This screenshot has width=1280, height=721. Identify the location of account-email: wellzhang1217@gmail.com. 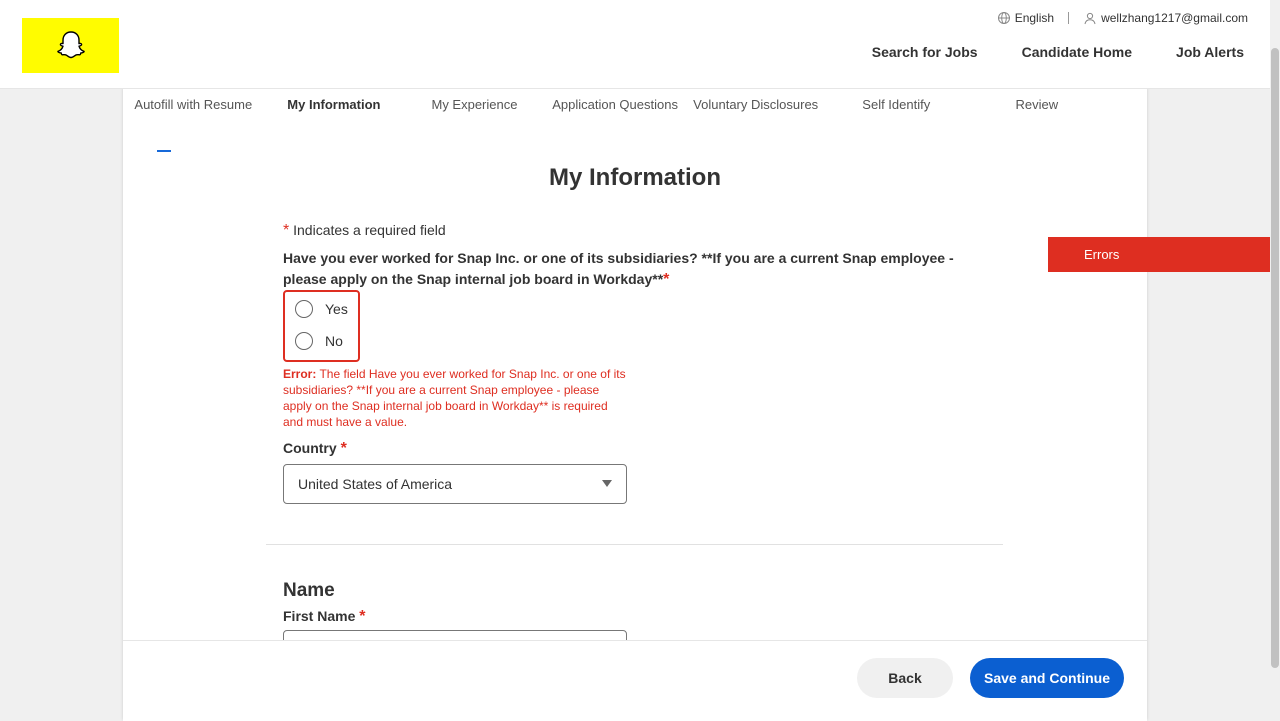
(1174, 18).